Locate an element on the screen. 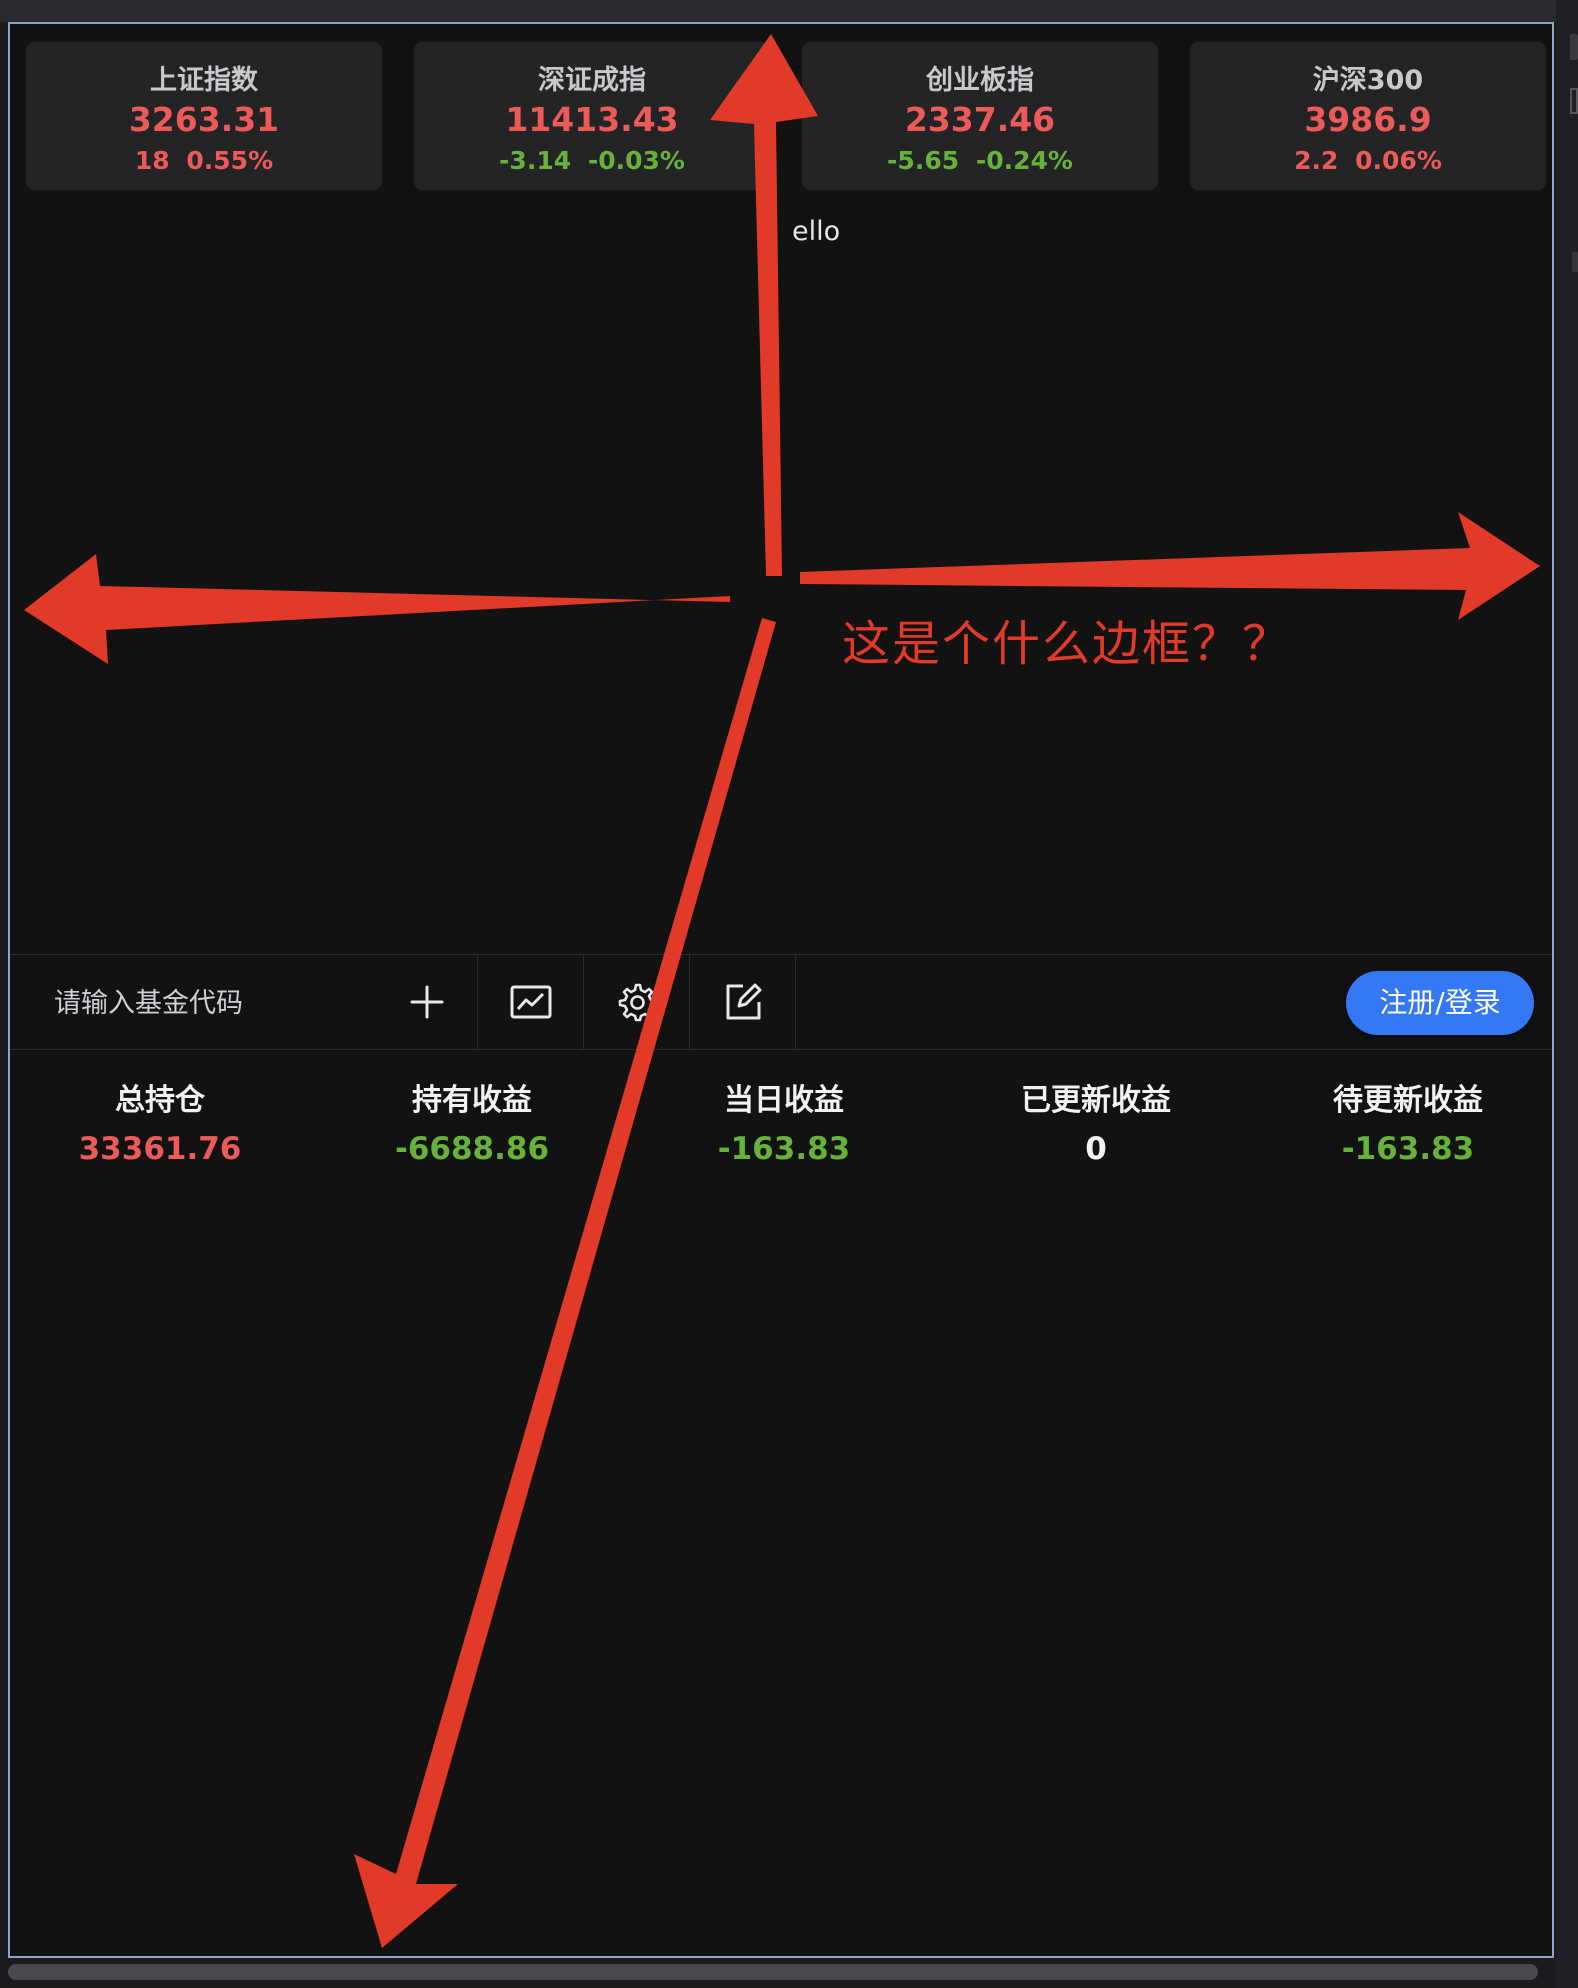  summary-holding-profit: 持有收益 -6688.86 is located at coordinates (472, 1125).